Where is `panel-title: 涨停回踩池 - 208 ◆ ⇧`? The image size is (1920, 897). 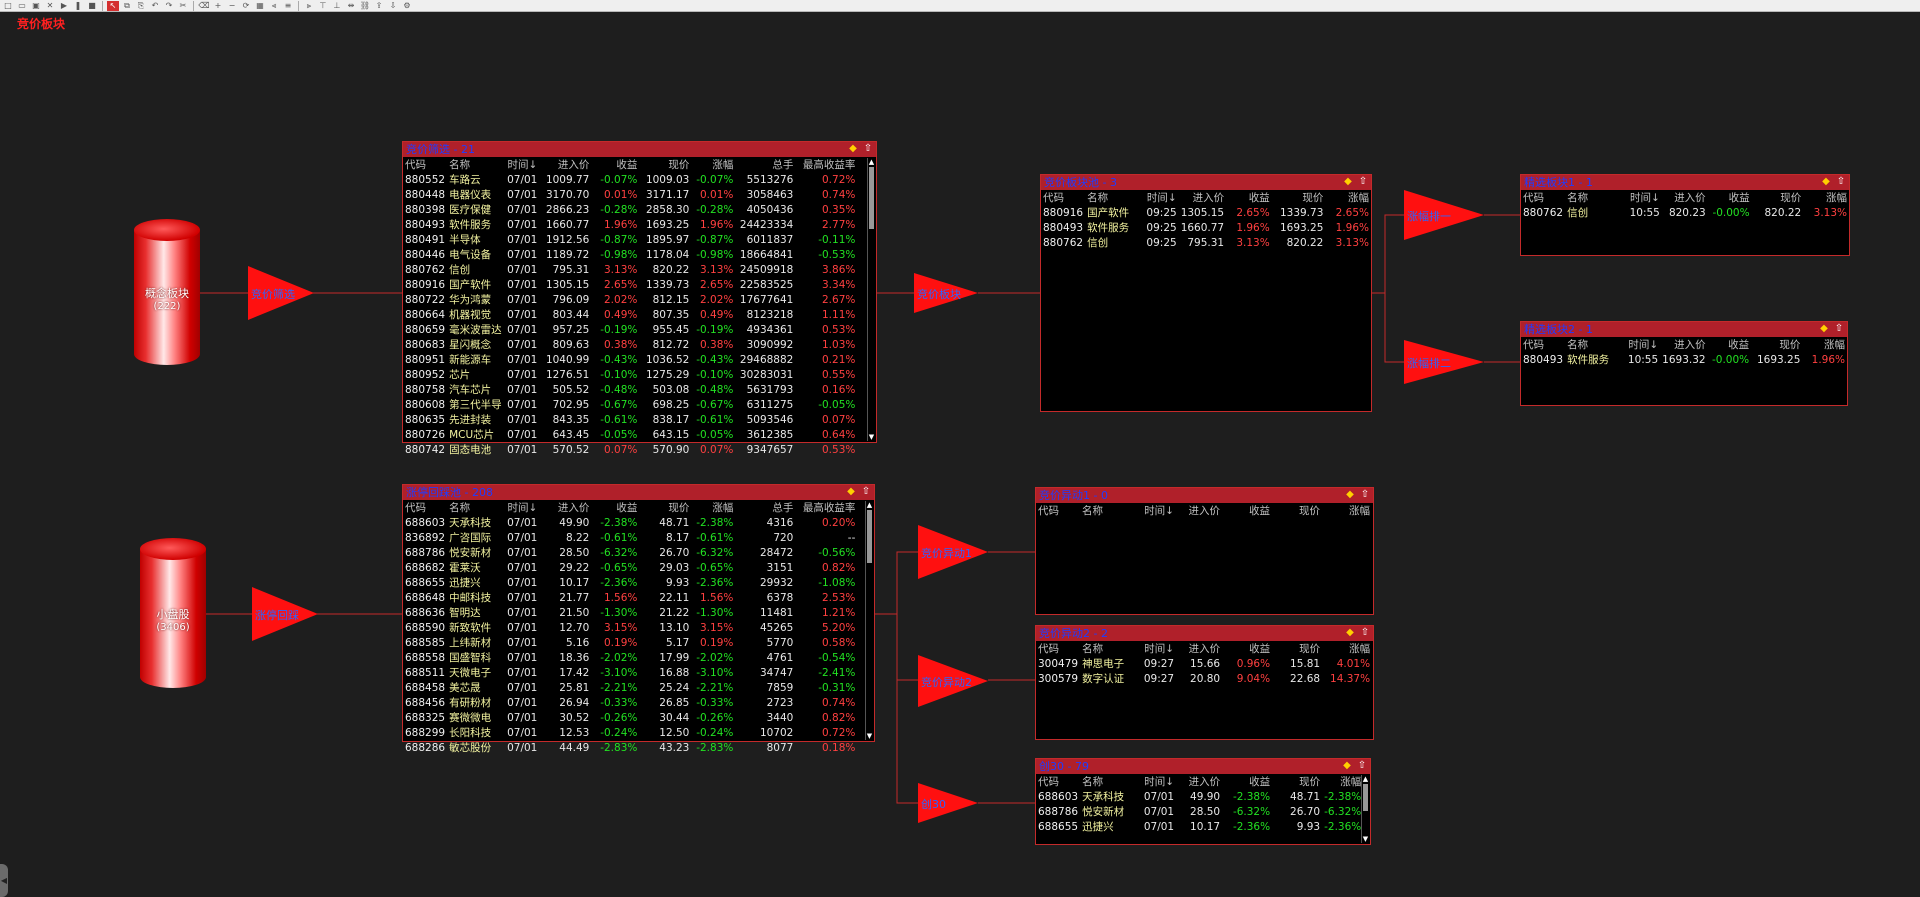 panel-title: 涨停回踩池 - 208 ◆ ⇧ is located at coordinates (638, 492).